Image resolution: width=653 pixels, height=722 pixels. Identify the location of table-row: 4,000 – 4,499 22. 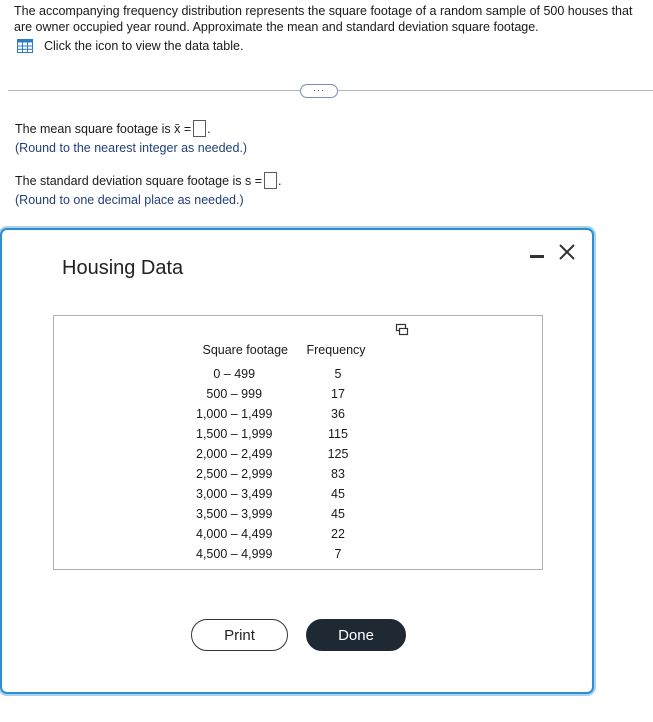
(283, 534).